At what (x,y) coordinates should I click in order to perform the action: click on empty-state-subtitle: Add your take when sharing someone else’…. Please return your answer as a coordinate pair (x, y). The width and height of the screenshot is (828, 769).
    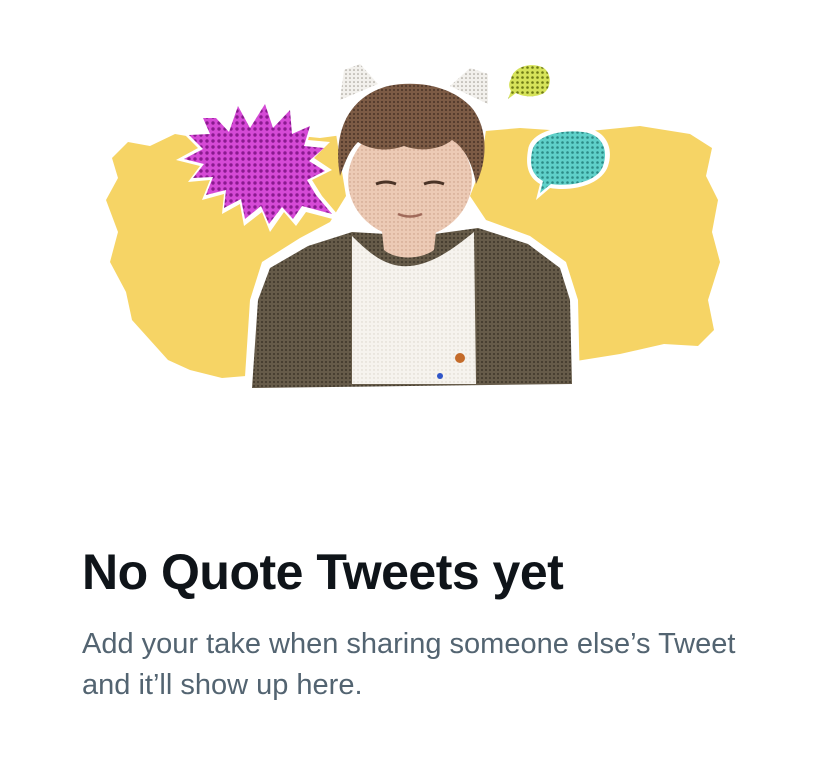
    Looking at the image, I should click on (409, 664).